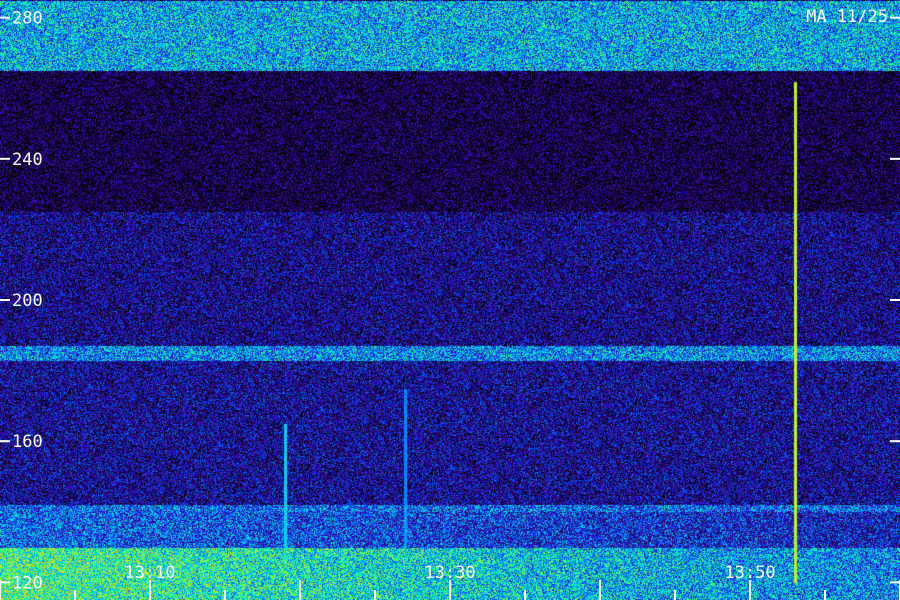 The image size is (900, 600). I want to click on x-axis: 13:10 13:30 13:50, so click(450, 581).